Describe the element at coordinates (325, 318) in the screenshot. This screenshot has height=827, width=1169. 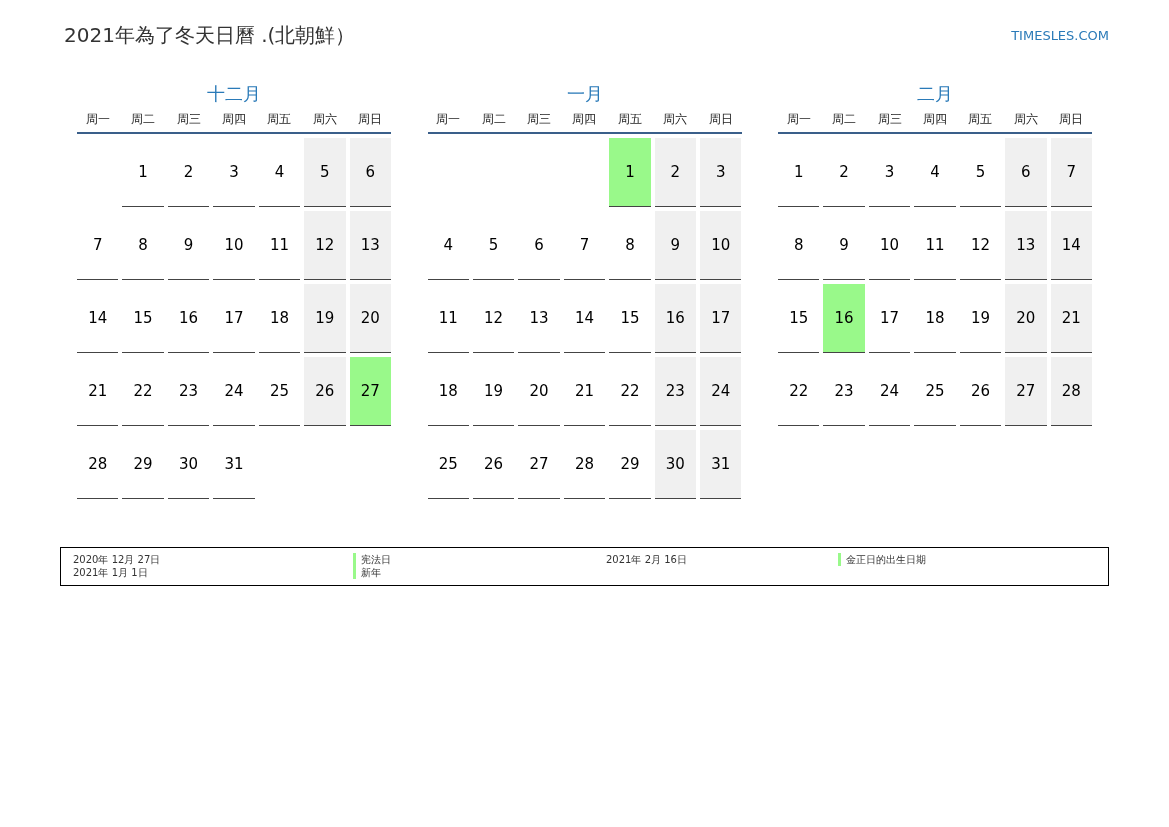
I see `day-cell: 19` at that location.